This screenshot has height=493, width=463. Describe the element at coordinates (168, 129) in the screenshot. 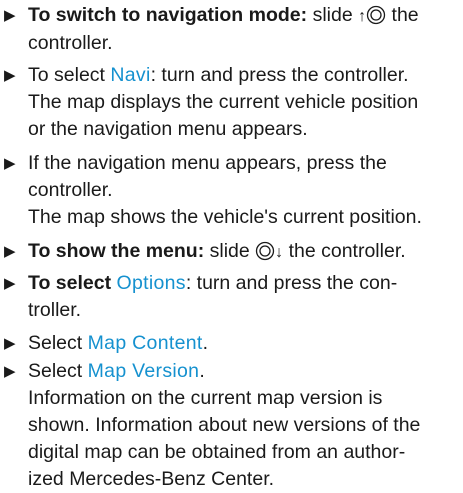

I see `step-text: or the navigation menu appears.` at that location.